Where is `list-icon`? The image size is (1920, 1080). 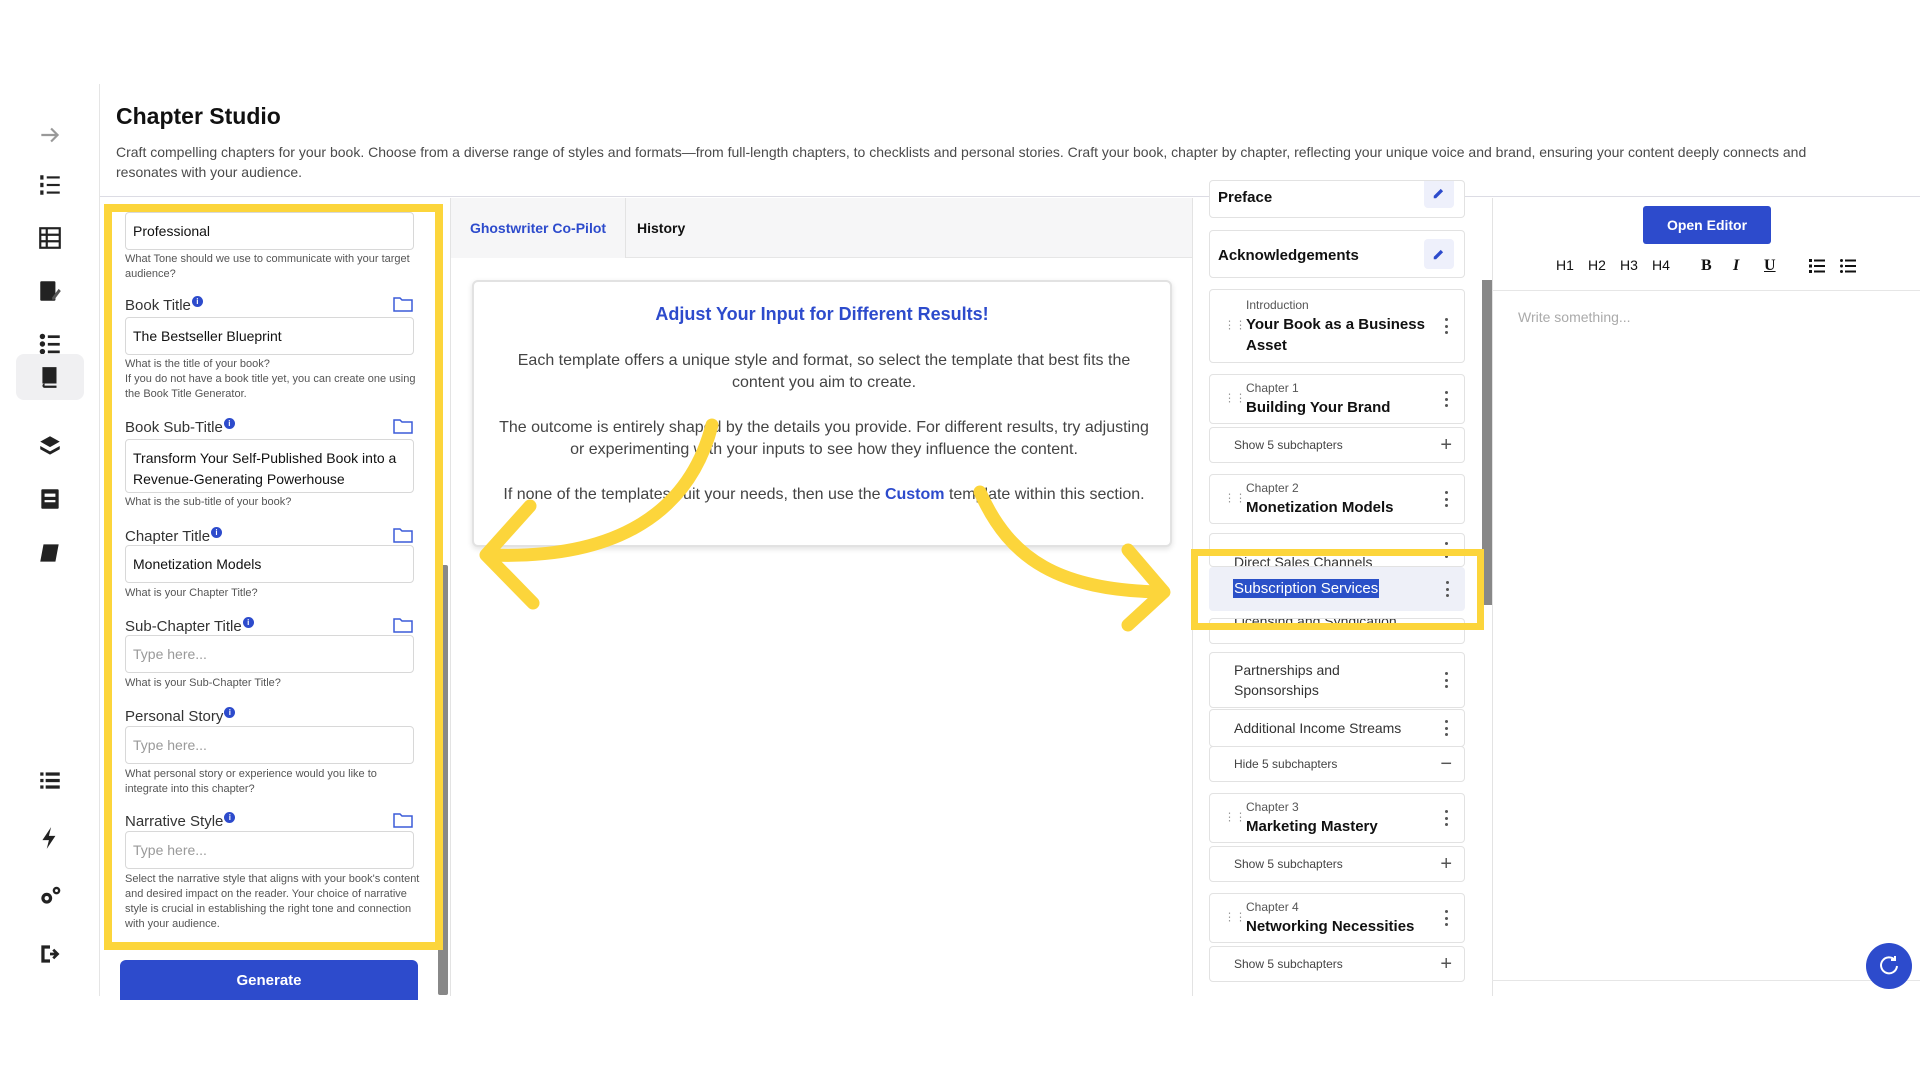 list-icon is located at coordinates (50, 780).